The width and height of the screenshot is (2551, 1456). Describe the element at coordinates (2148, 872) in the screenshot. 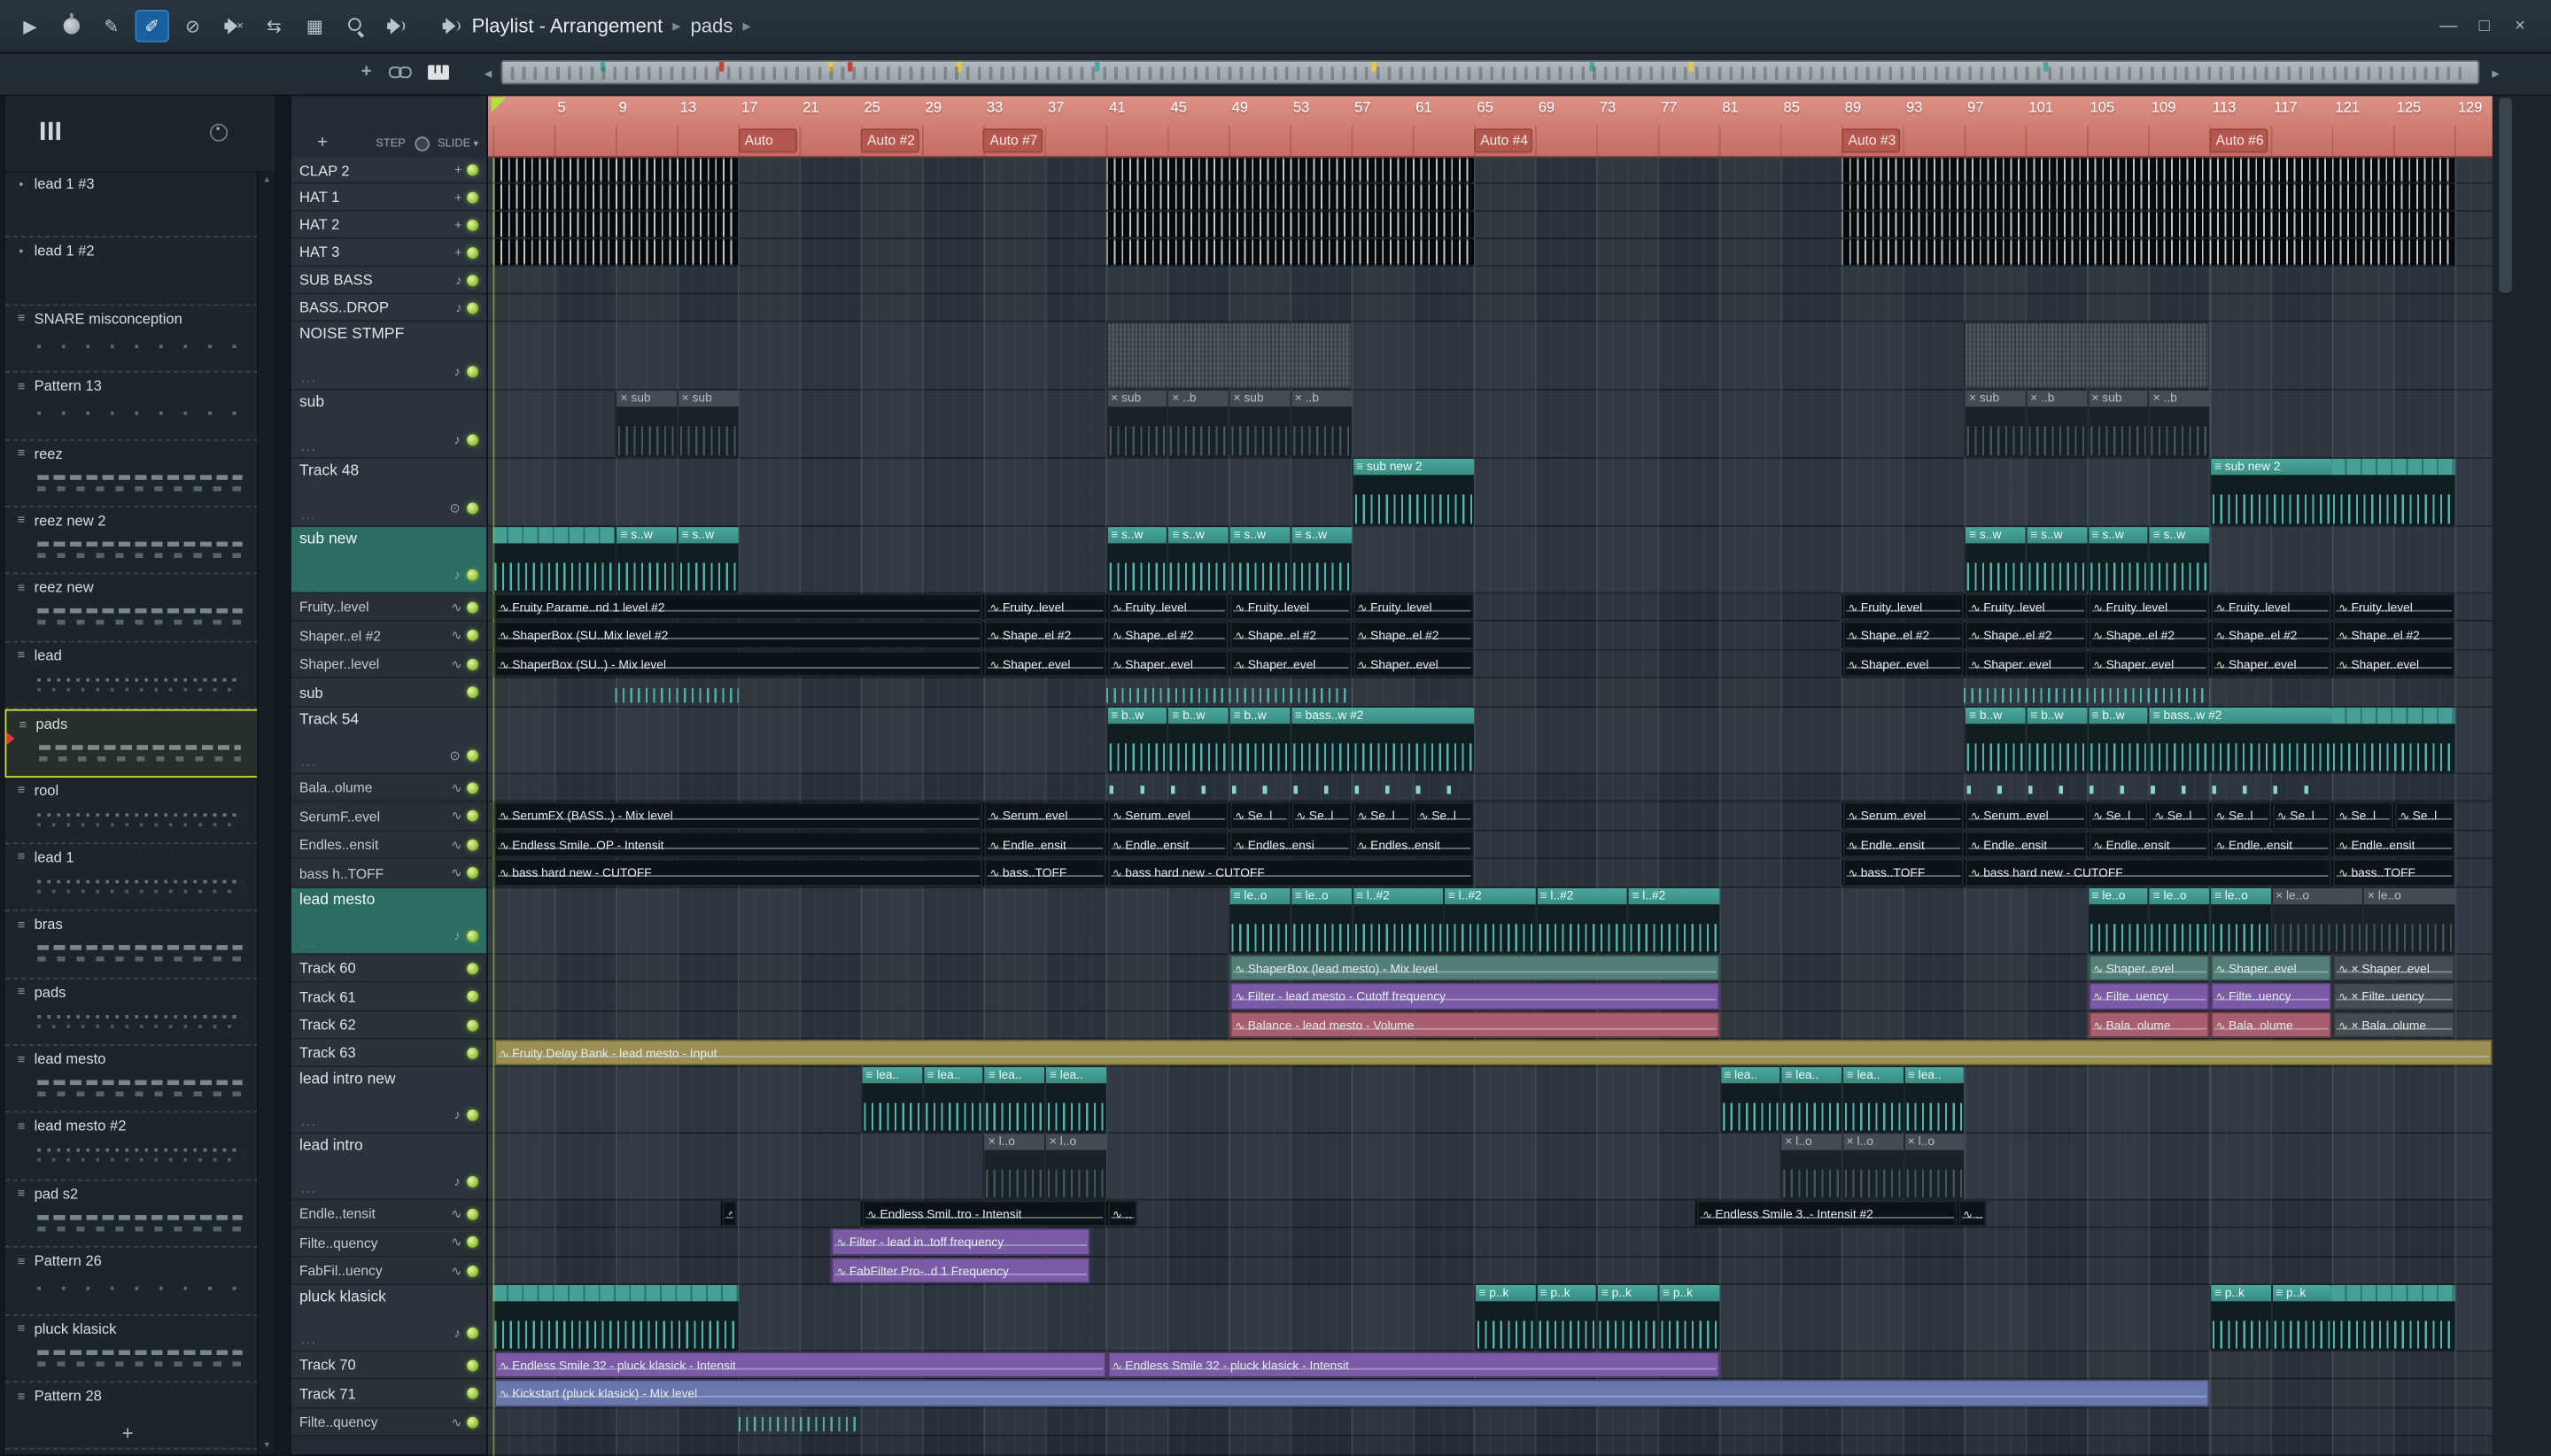

I see `clip: bass hard new - CUTOFF` at that location.